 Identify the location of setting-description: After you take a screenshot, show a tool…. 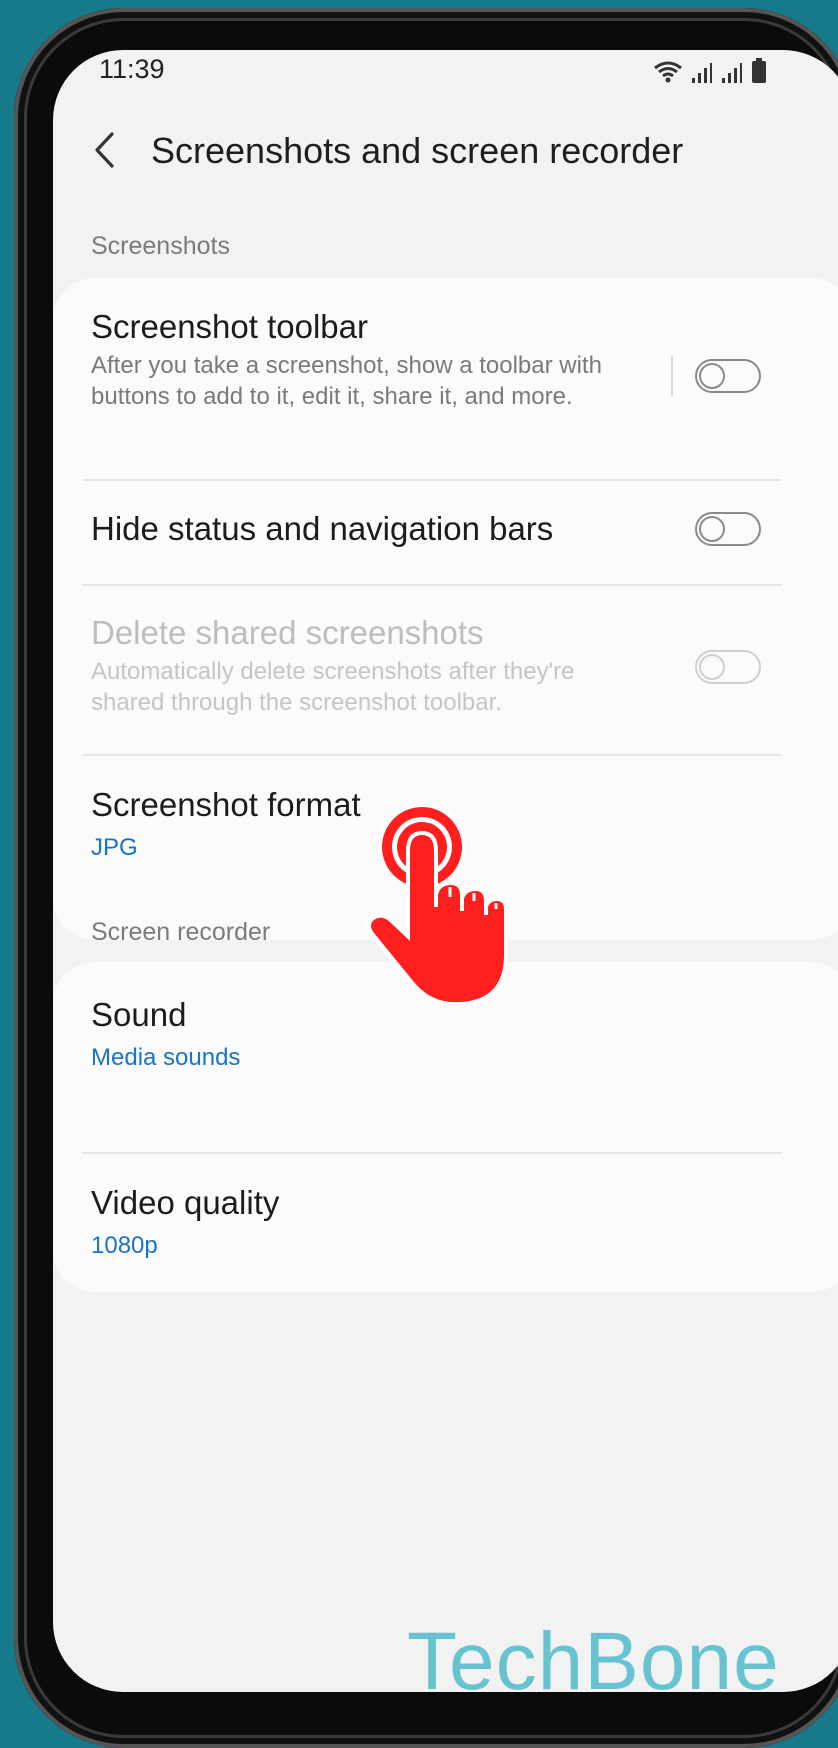
(346, 381).